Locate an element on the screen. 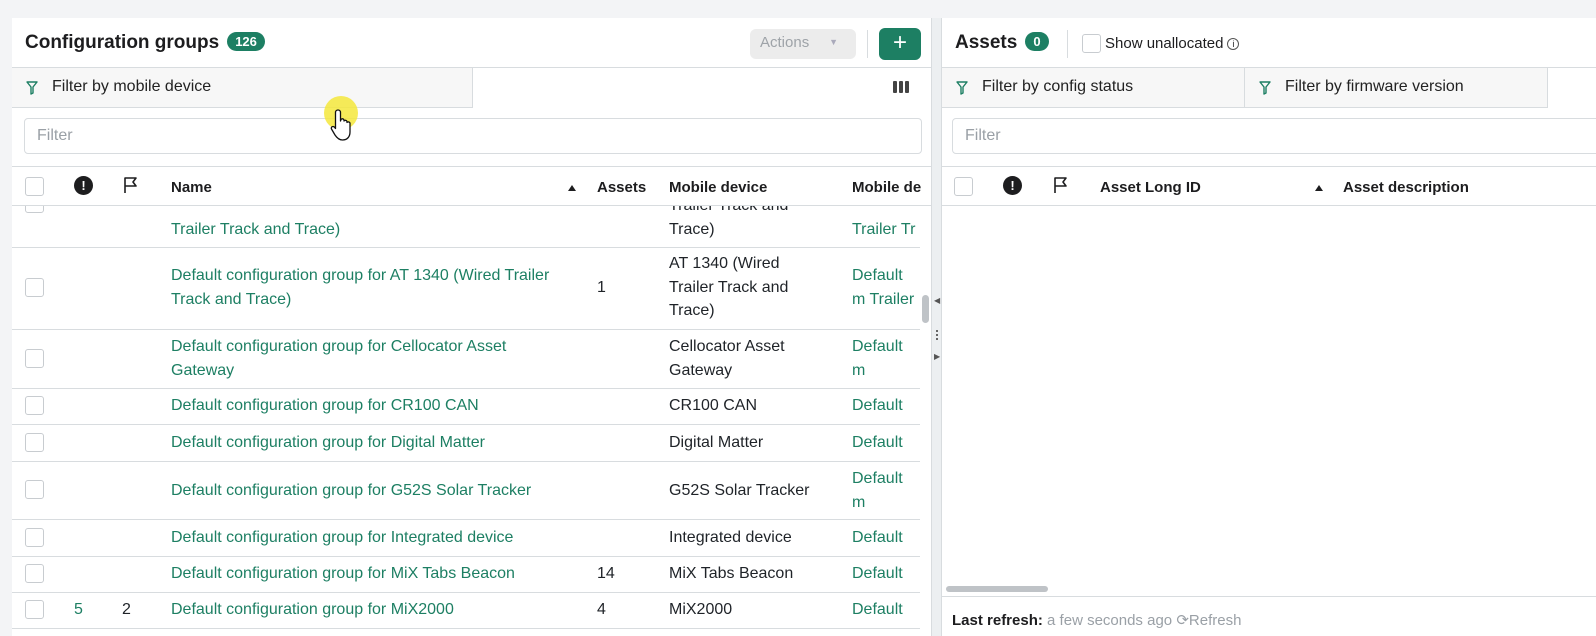 This screenshot has height=636, width=1596. count-badge: 0 is located at coordinates (1037, 41).